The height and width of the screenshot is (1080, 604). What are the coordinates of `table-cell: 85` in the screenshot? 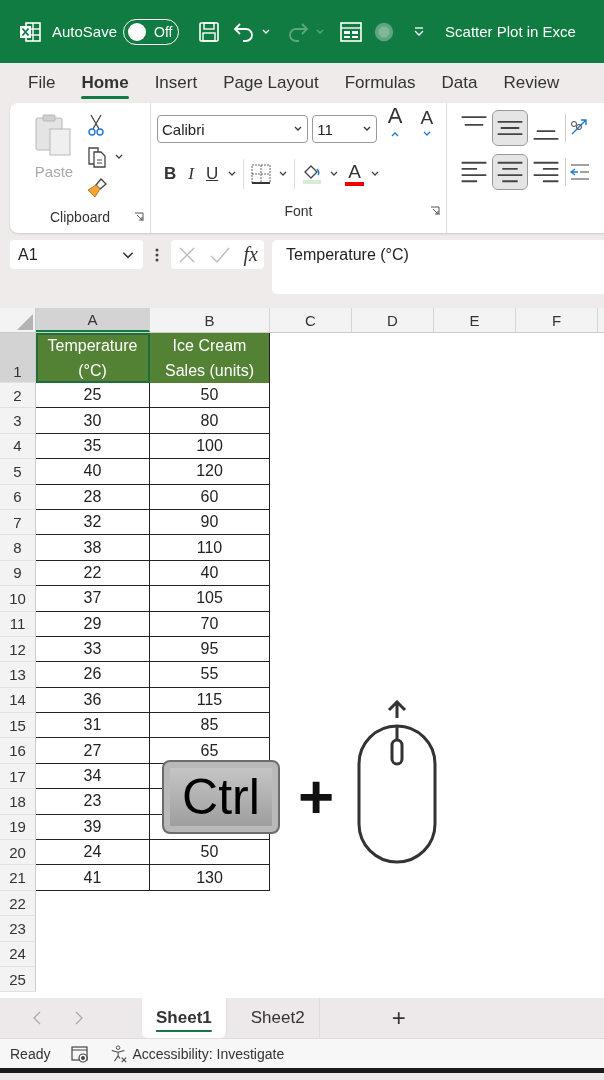 It's located at (209, 725).